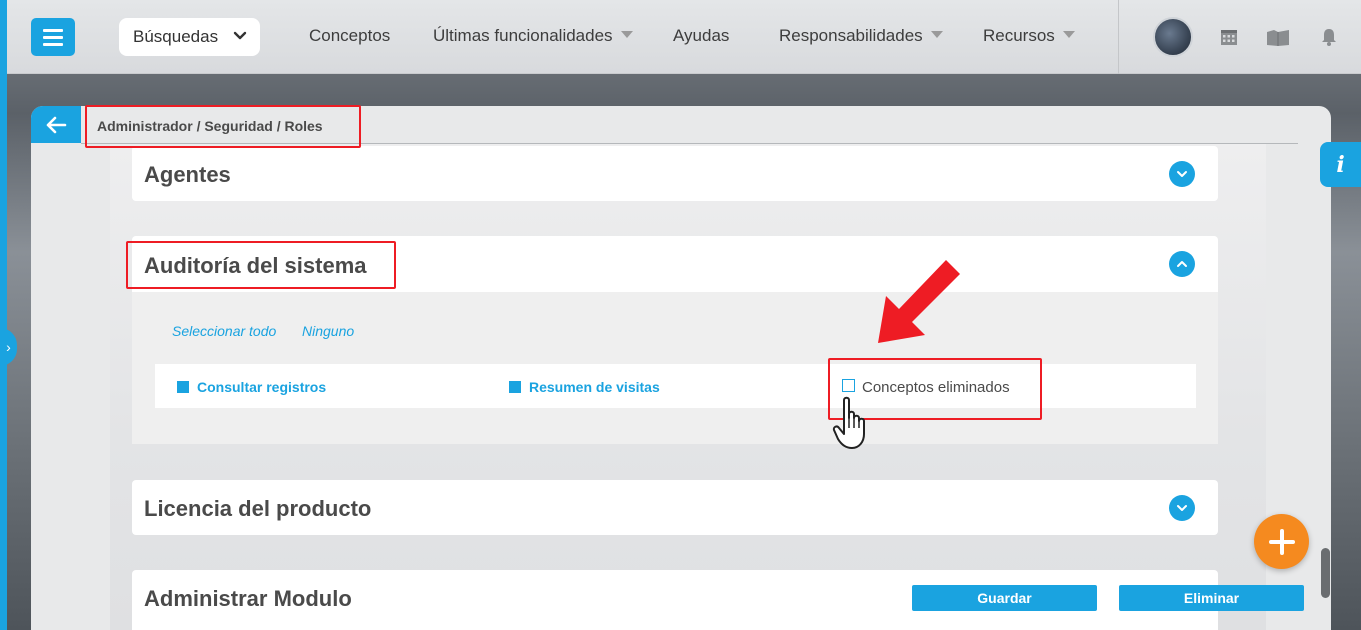 This screenshot has height=630, width=1361. What do you see at coordinates (533, 36) in the screenshot?
I see `nav-ultimas-funcionalidades: Últimas funcionalidades` at bounding box center [533, 36].